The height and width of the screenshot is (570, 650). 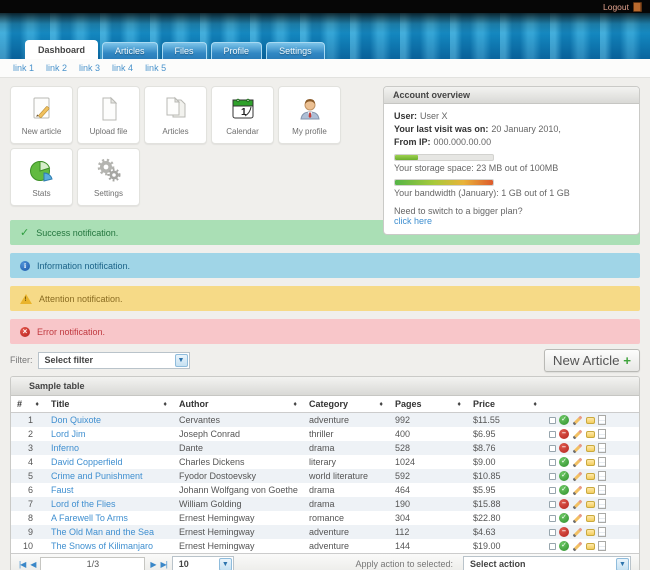 I want to click on tab-settings: Settings, so click(x=295, y=50).